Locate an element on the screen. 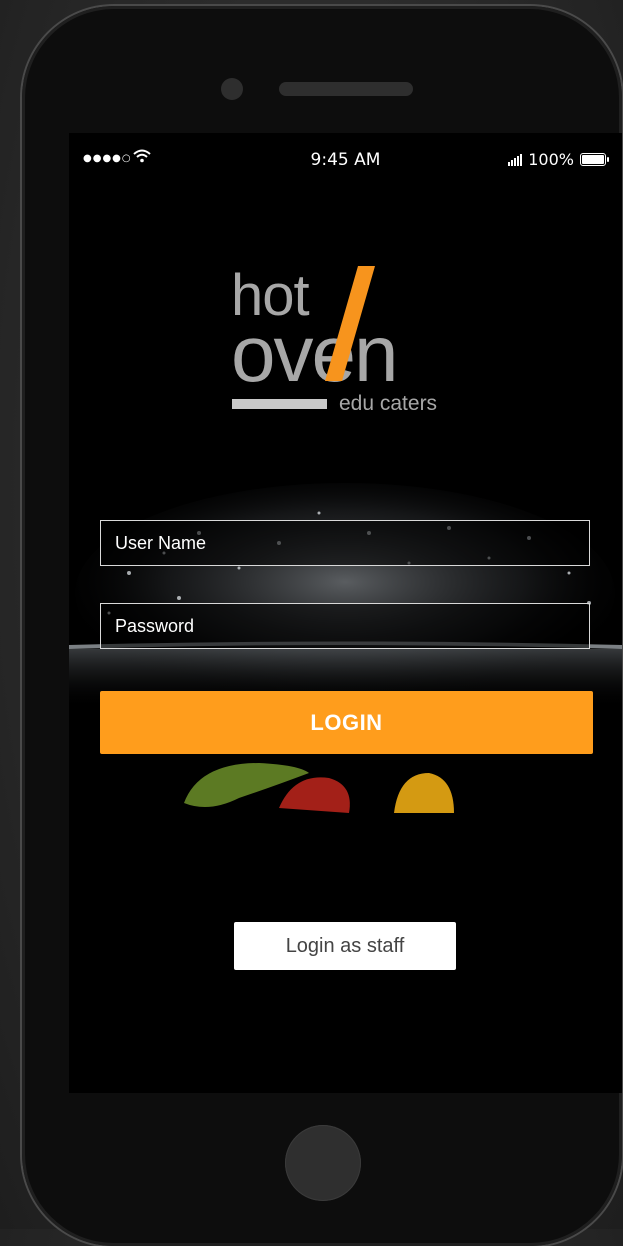  signal-bars-icon is located at coordinates (515, 159).